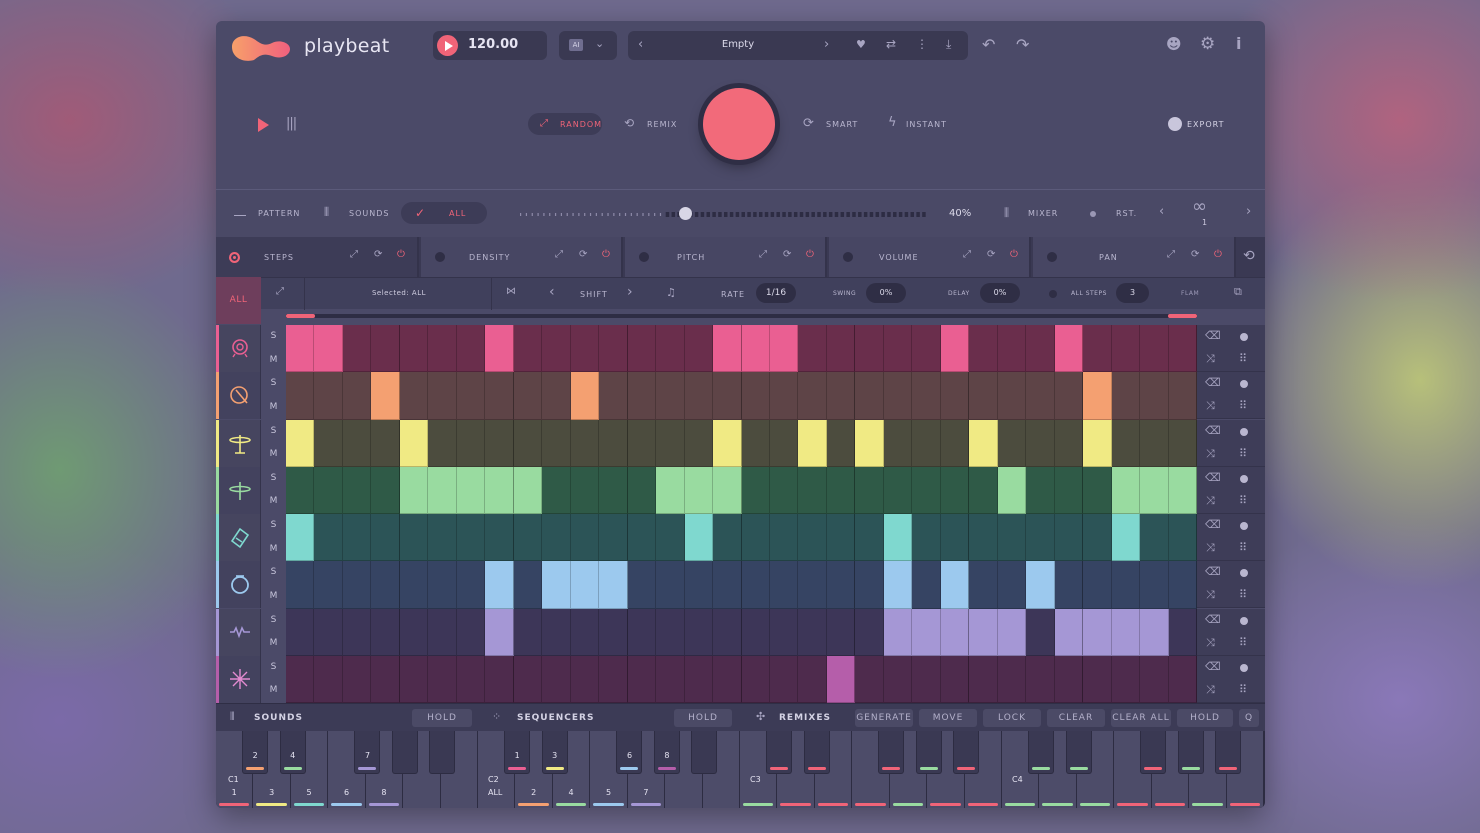 The height and width of the screenshot is (833, 1480). What do you see at coordinates (273, 596) in the screenshot?
I see `track-6-mute-button: M` at bounding box center [273, 596].